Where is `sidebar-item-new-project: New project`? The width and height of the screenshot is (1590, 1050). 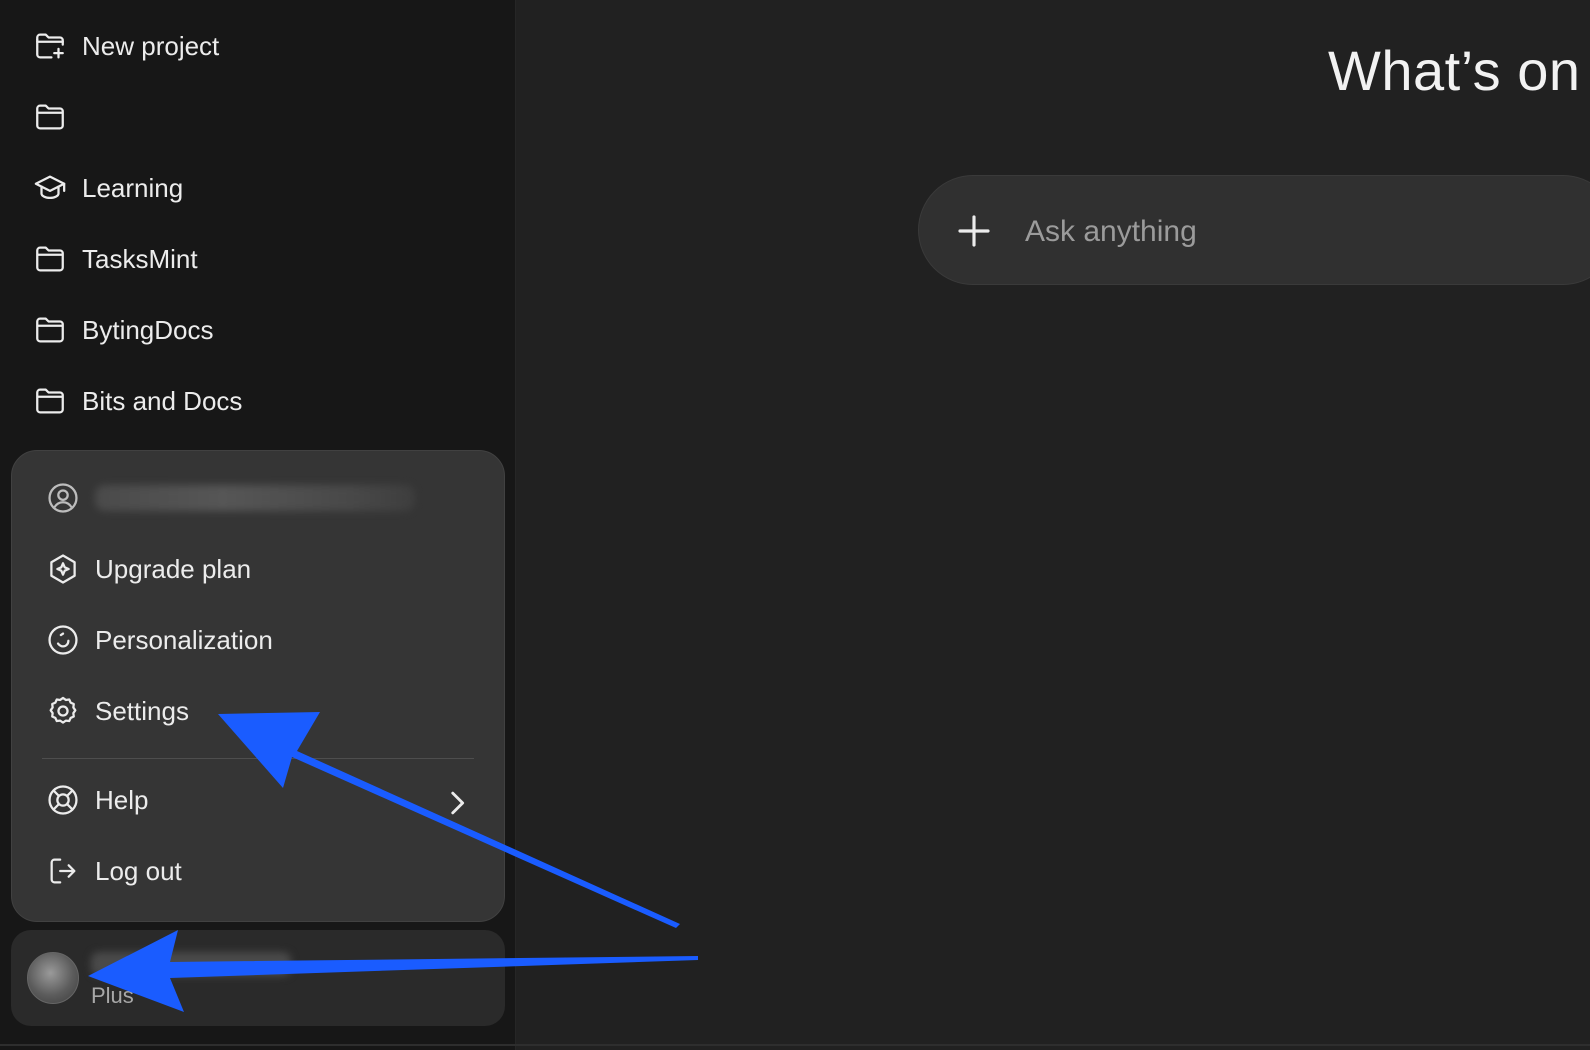 sidebar-item-new-project: New project is located at coordinates (125, 46).